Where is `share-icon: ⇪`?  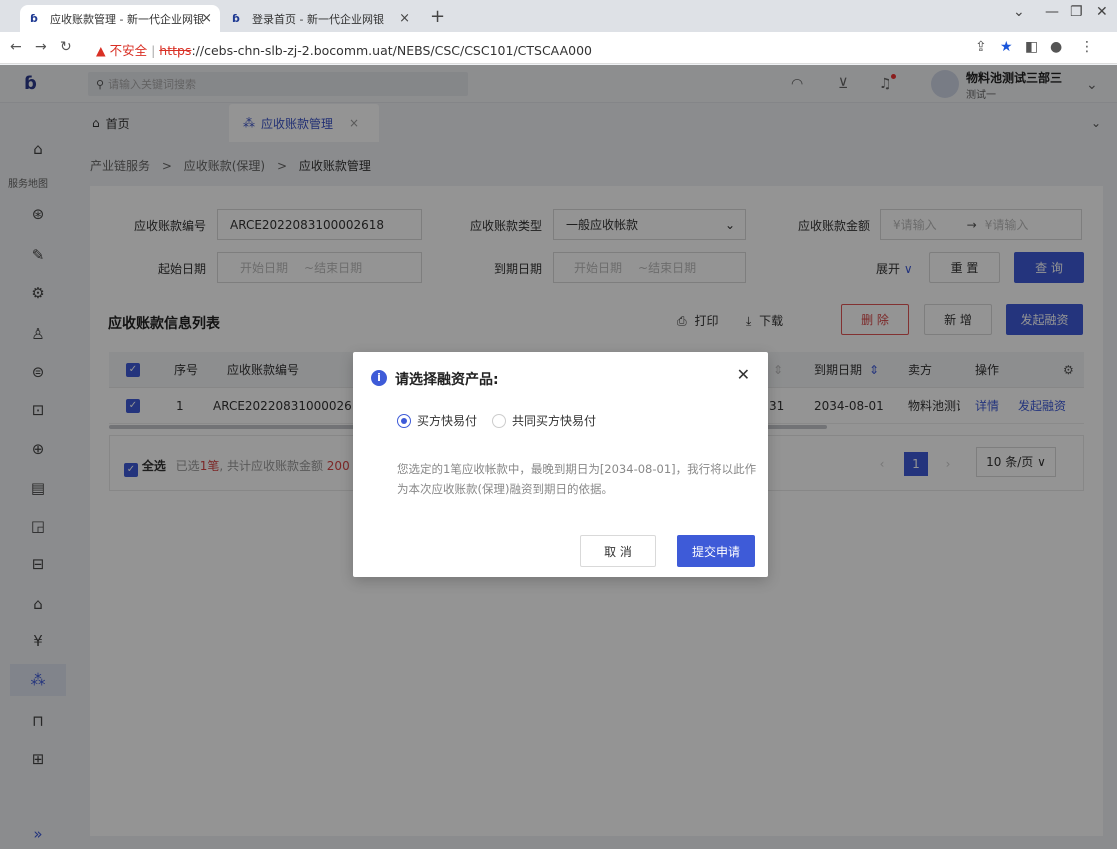
share-icon: ⇪ is located at coordinates (981, 47).